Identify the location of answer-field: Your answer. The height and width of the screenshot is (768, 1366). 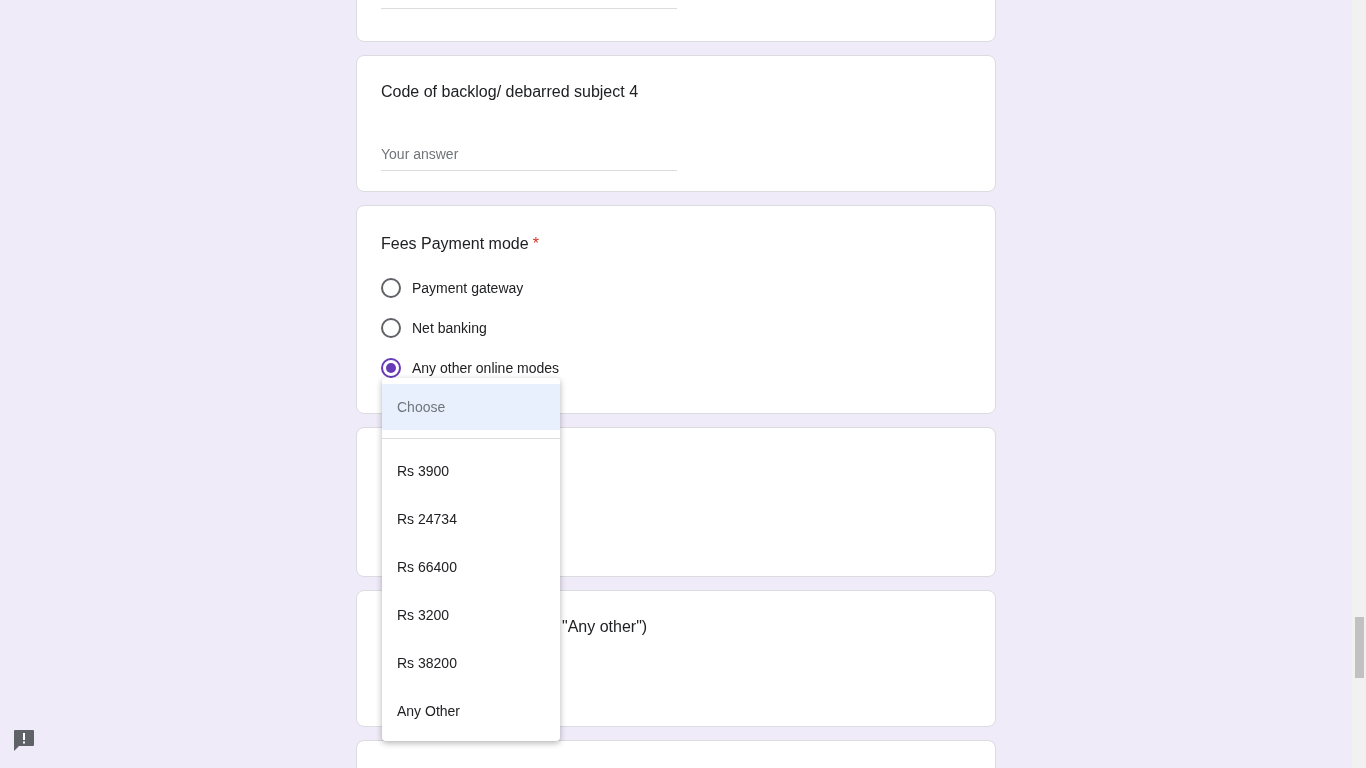
(529, 157).